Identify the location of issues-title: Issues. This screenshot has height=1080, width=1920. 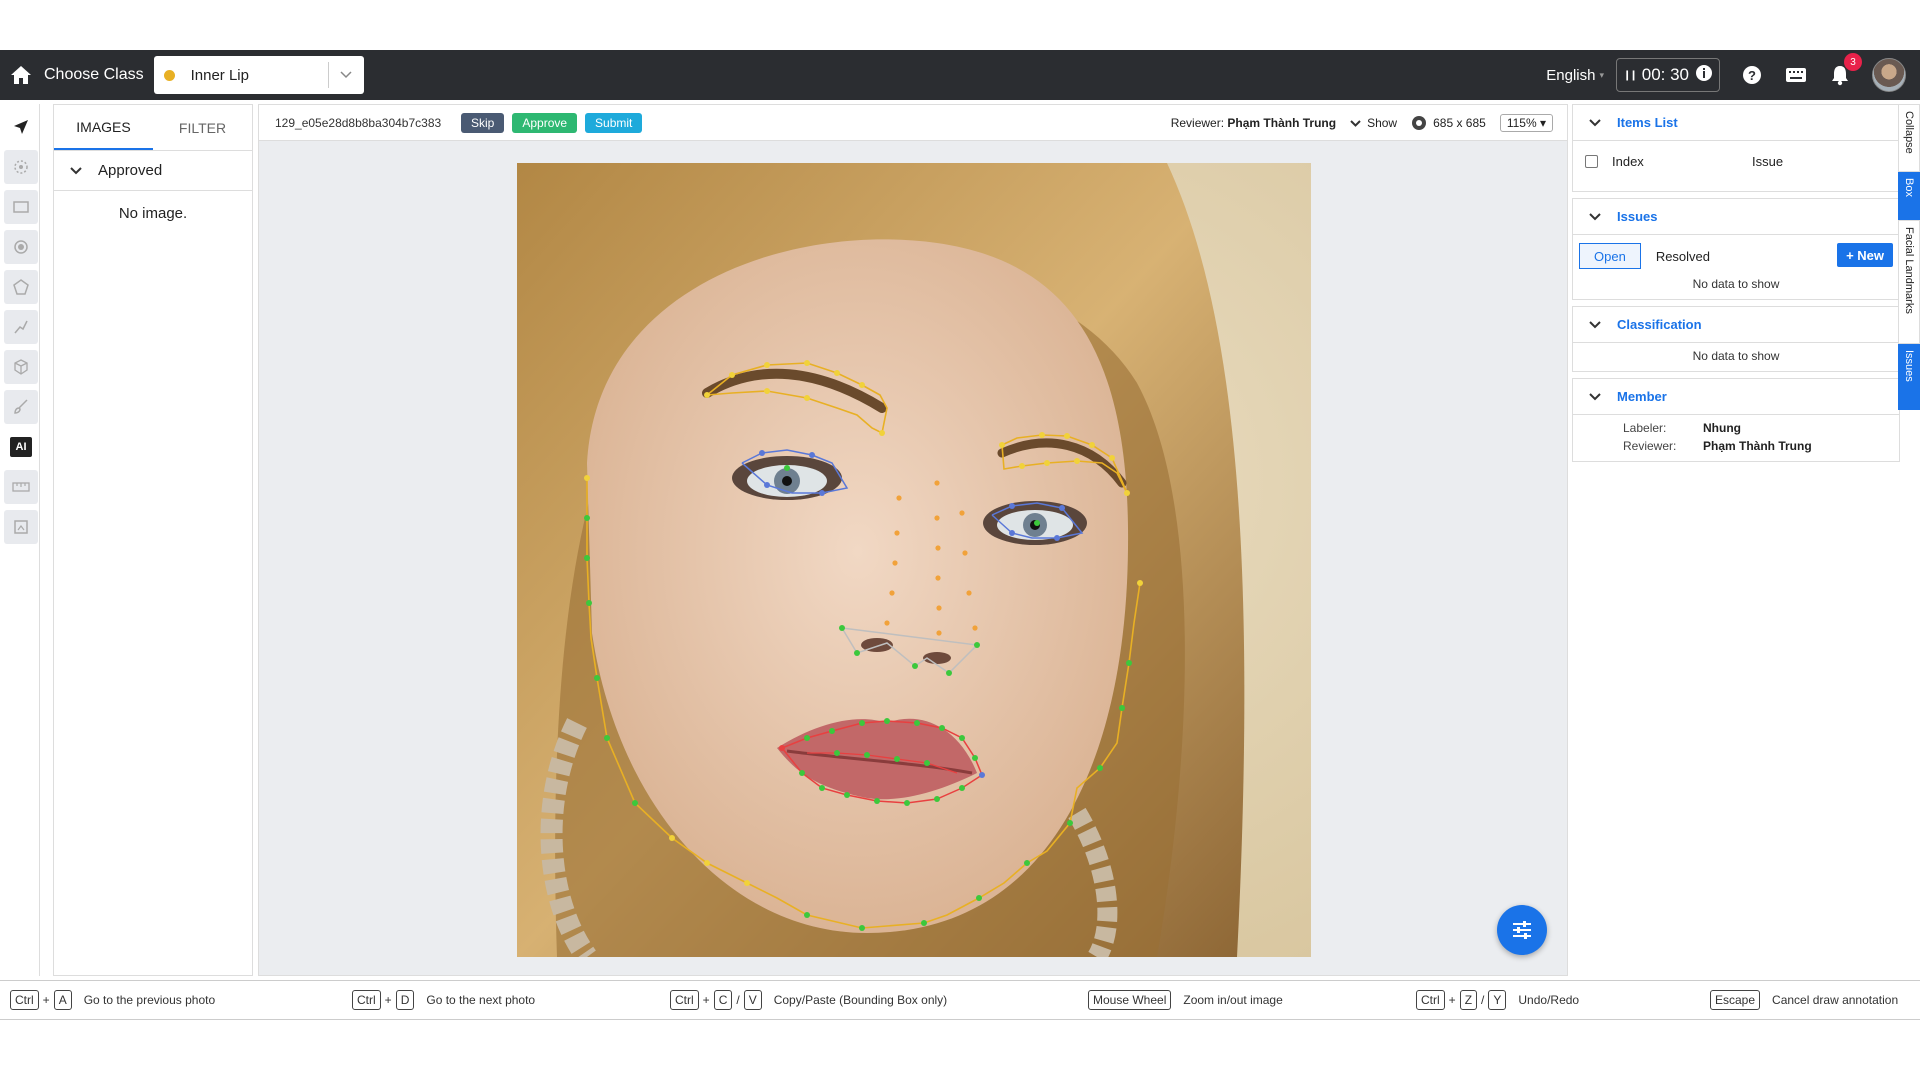
(1637, 216).